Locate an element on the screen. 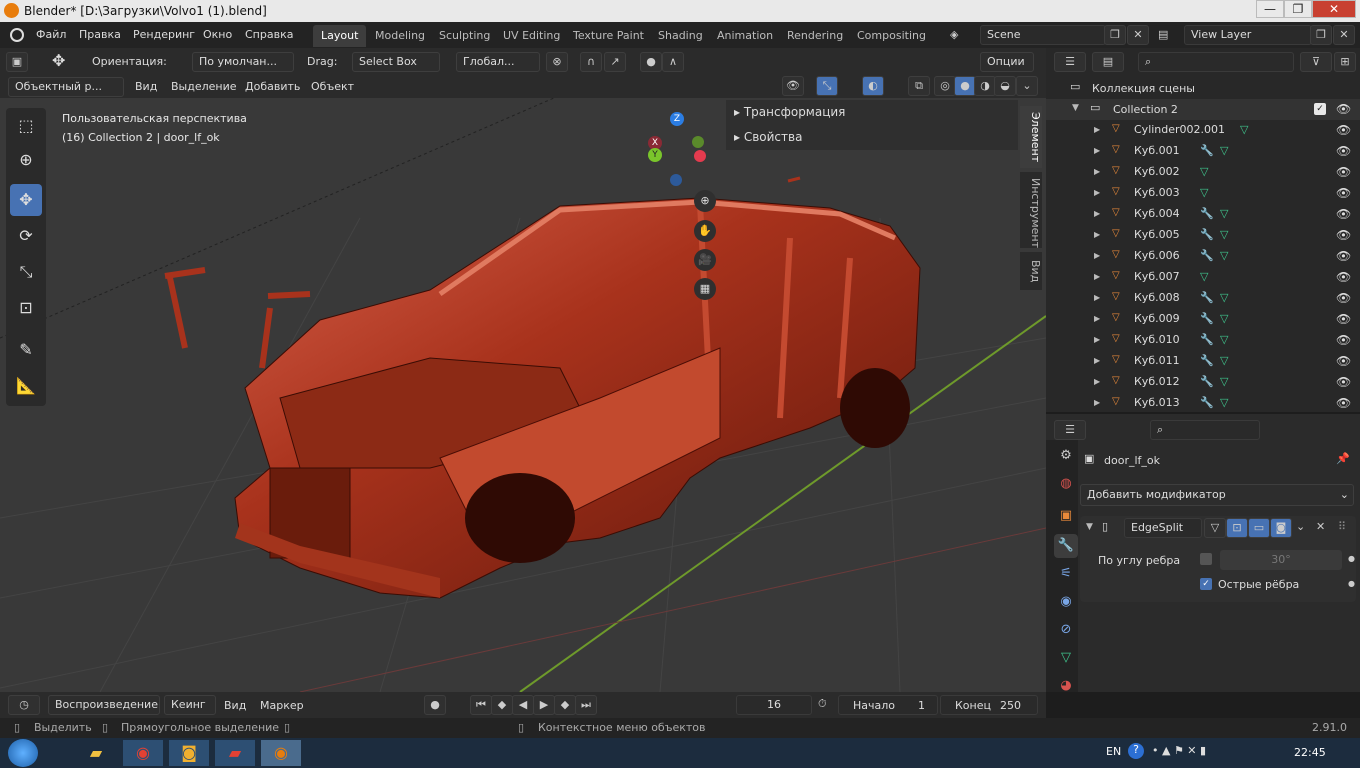 Image resolution: width=1360 pixels, height=768 pixels. menu-edit: Правка is located at coordinates (100, 34).